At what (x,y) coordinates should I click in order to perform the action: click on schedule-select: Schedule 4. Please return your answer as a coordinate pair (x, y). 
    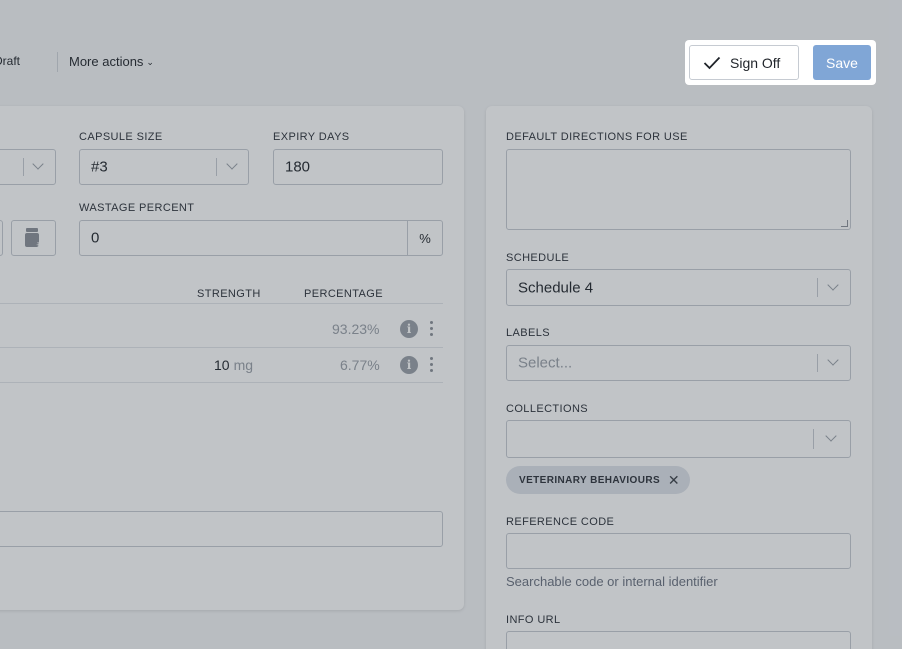
    Looking at the image, I should click on (678, 287).